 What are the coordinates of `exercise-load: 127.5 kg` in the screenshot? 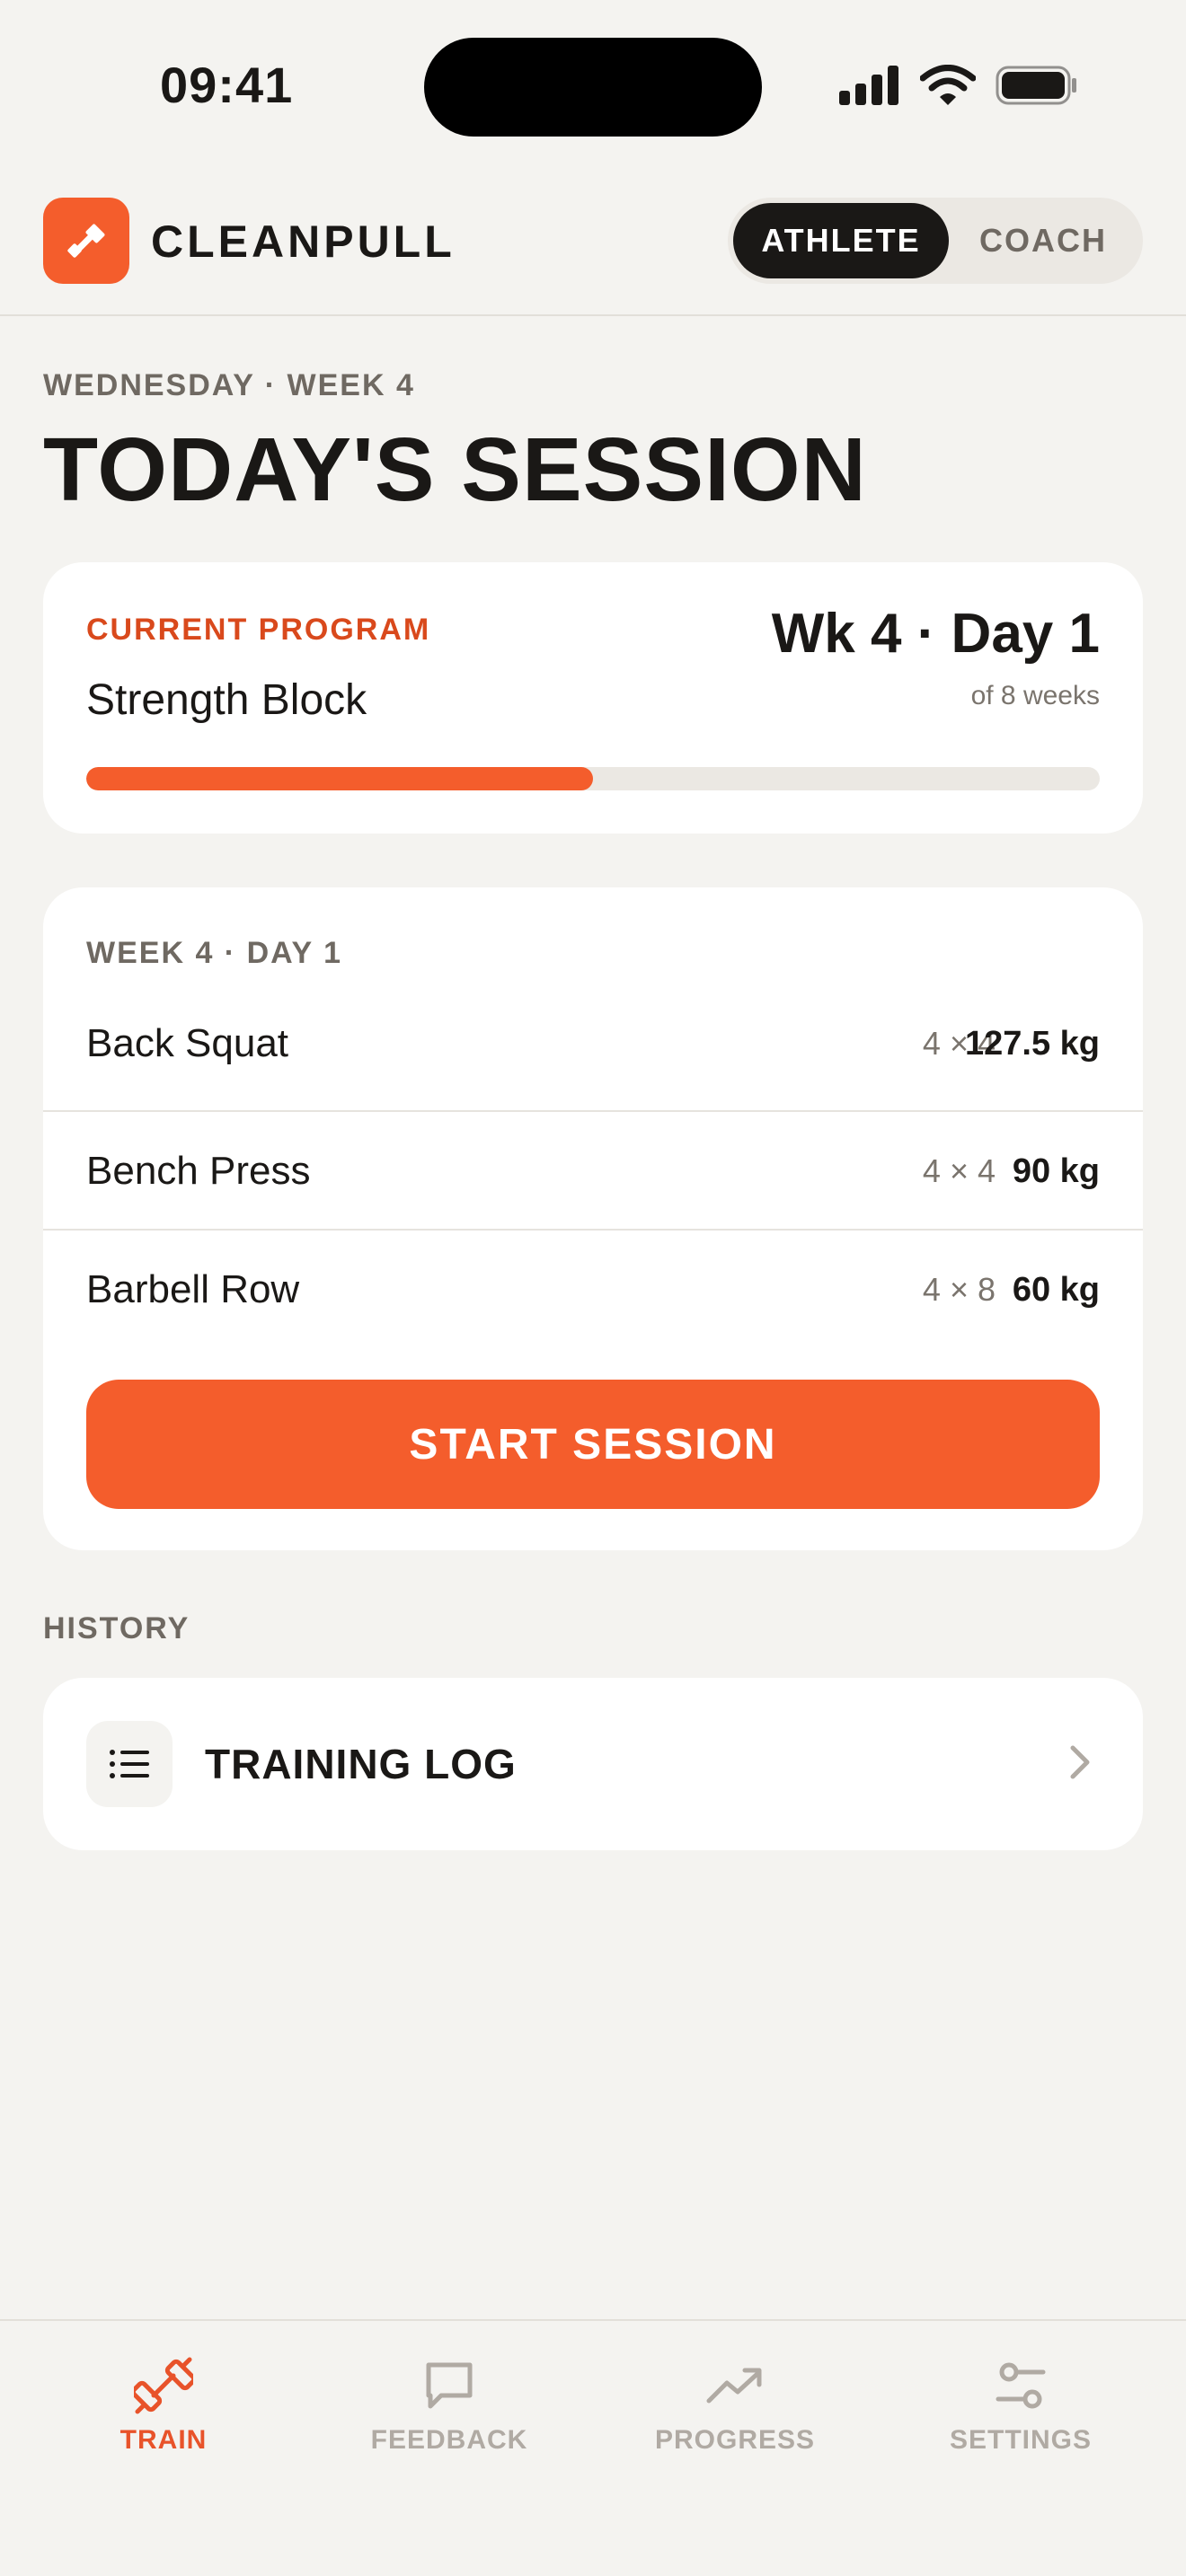 It's located at (1032, 1044).